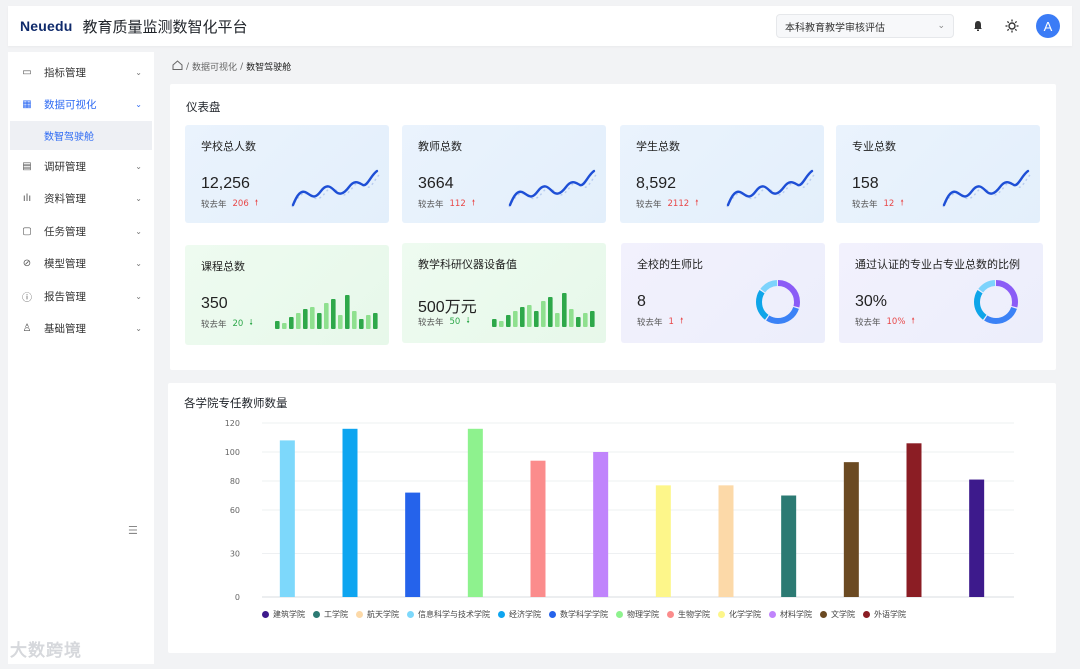 This screenshot has width=1080, height=669. I want to click on bar-化学学院, so click(789, 546).